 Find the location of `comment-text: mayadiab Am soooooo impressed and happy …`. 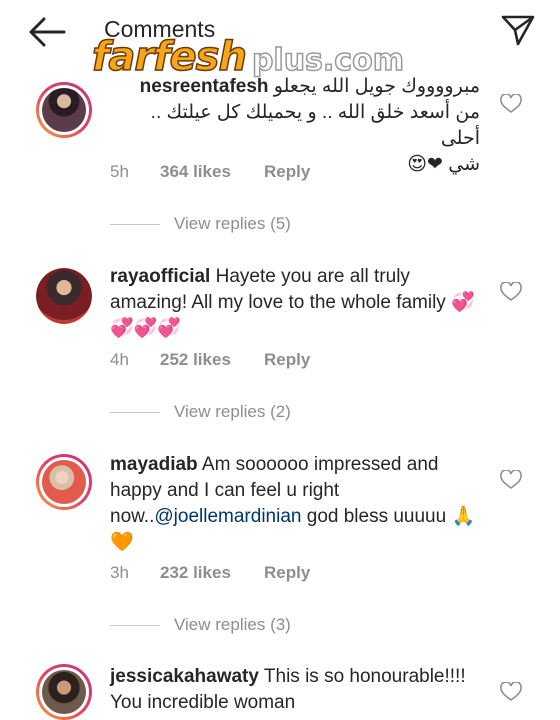

comment-text: mayadiab Am soooooo impressed and happy … is located at coordinates (293, 503).